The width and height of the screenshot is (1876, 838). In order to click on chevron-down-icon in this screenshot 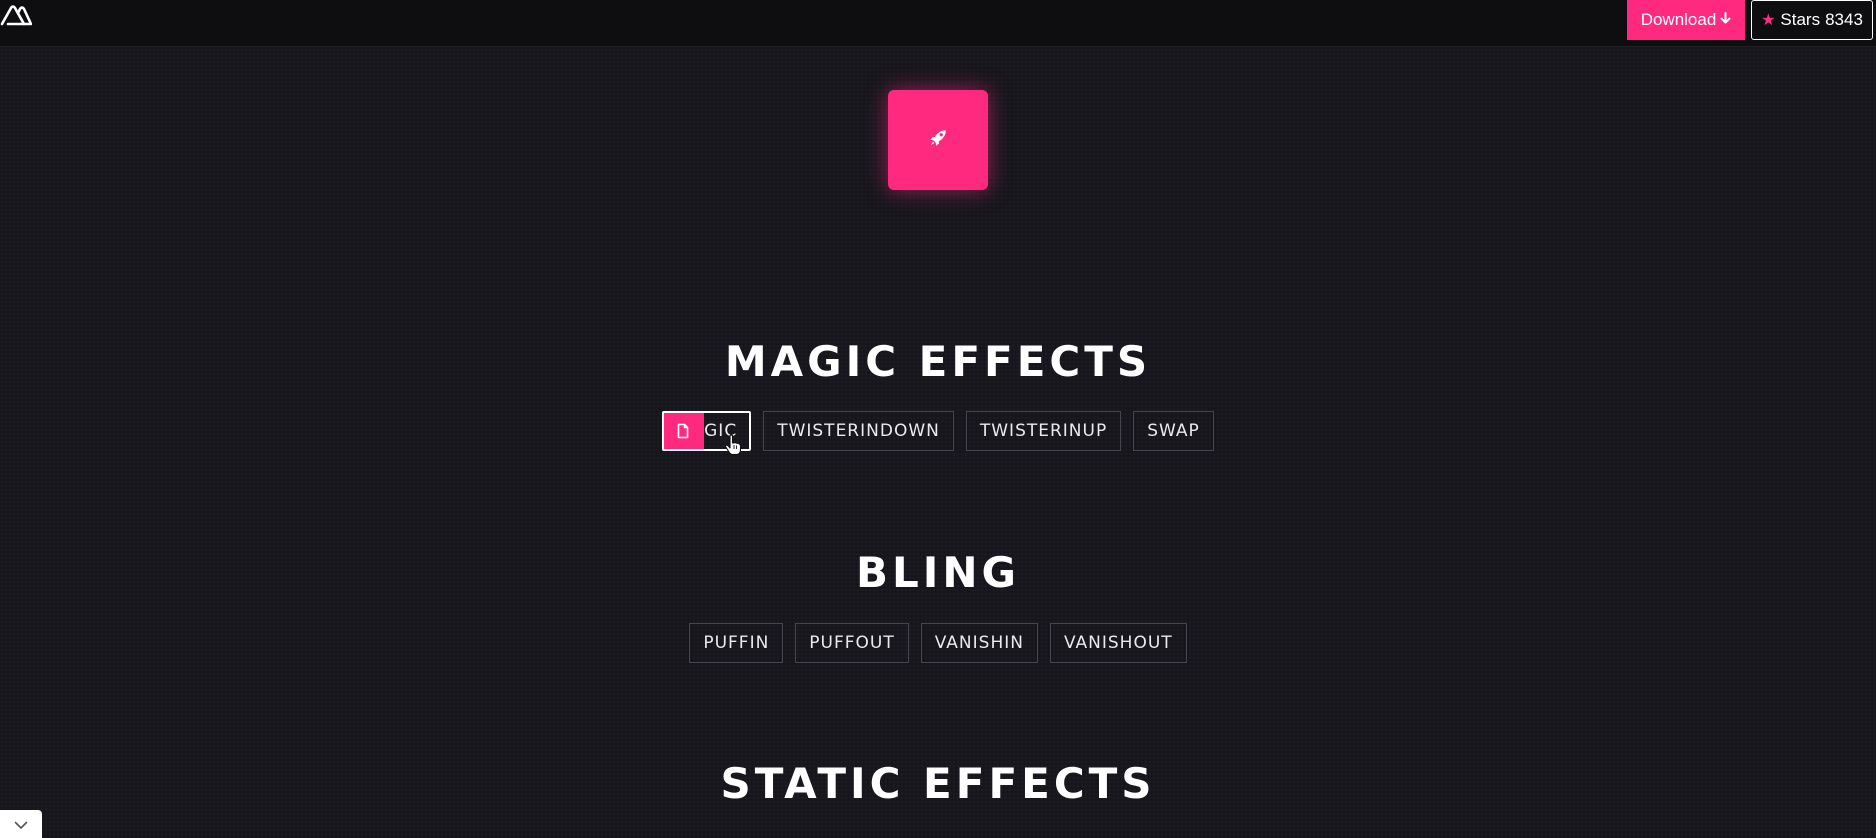, I will do `click(21, 824)`.